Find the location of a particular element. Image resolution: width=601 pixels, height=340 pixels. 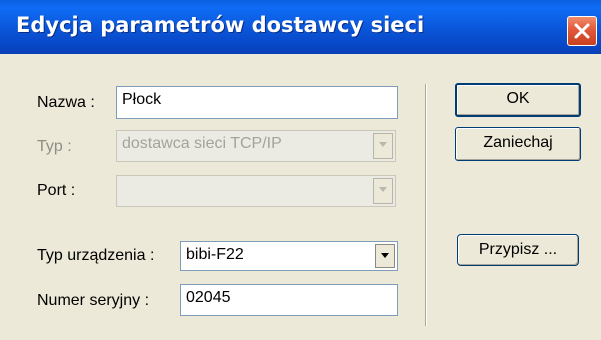

nazwa-input: Płock is located at coordinates (257, 102).